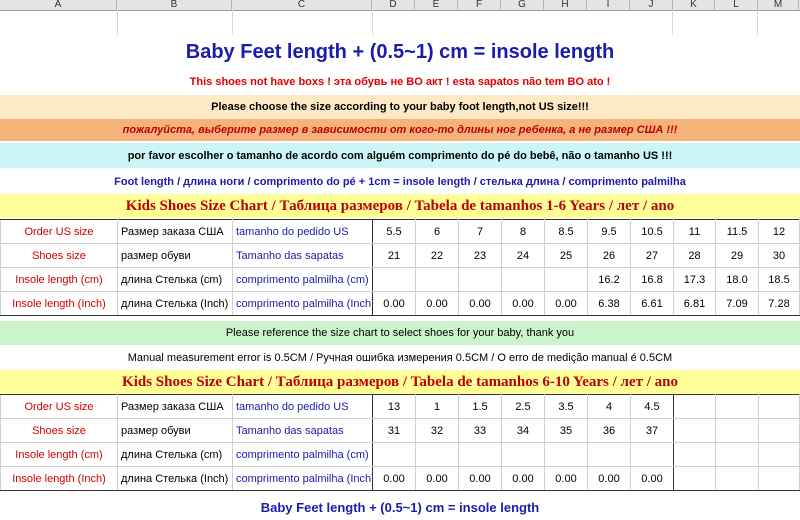 This screenshot has width=800, height=520. I want to click on size-cell: 25, so click(566, 255).